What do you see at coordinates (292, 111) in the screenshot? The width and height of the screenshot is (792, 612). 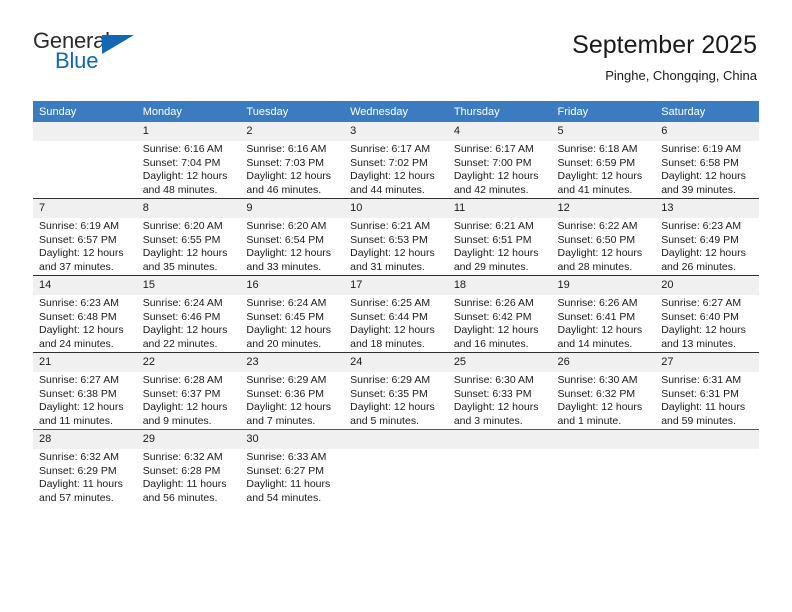 I see `weekday-header-tuesday: Tuesday` at bounding box center [292, 111].